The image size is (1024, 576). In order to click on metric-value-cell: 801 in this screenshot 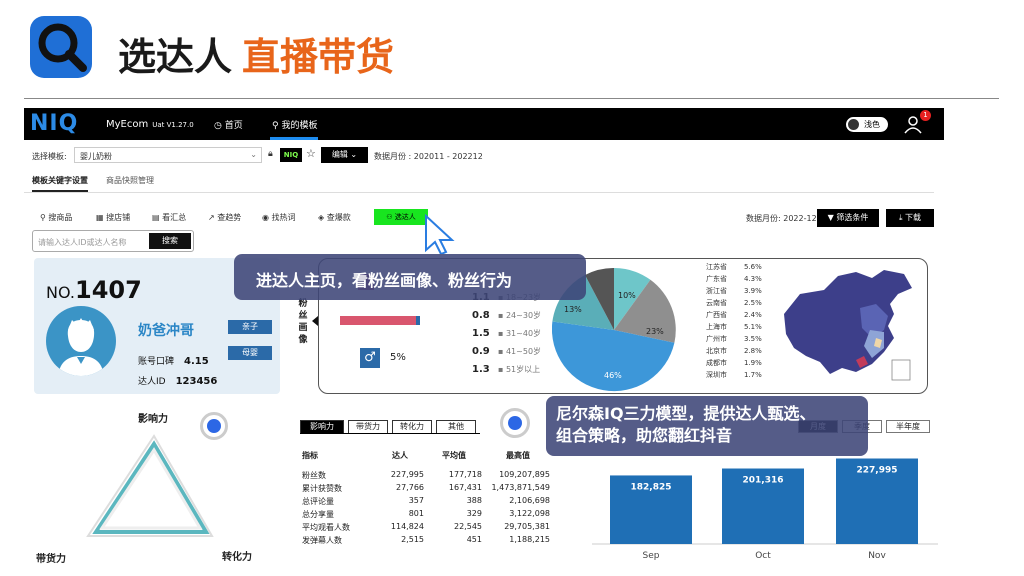, I will do `click(416, 513)`.